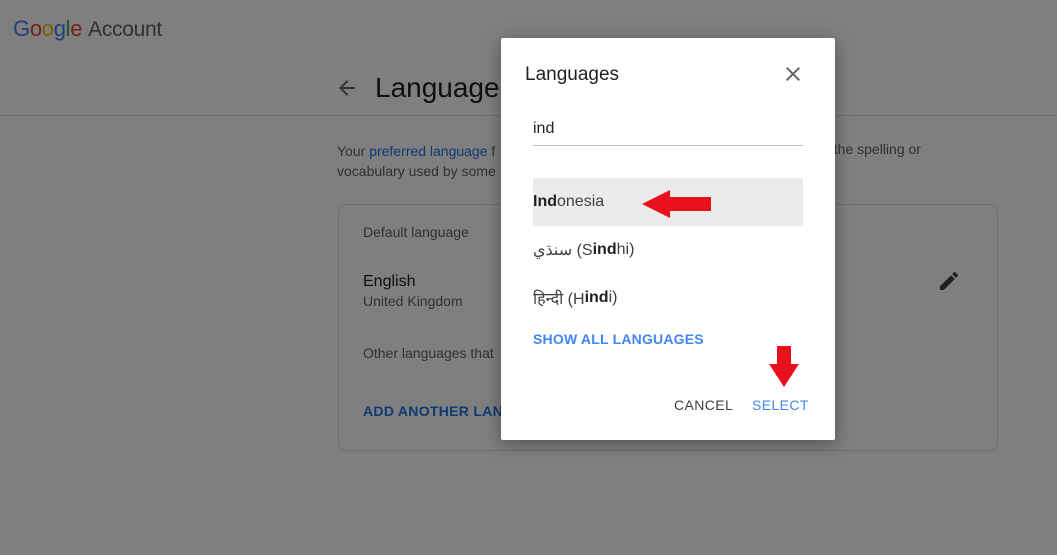  Describe the element at coordinates (703, 405) in the screenshot. I see `cancel-button: CANCEL` at that location.